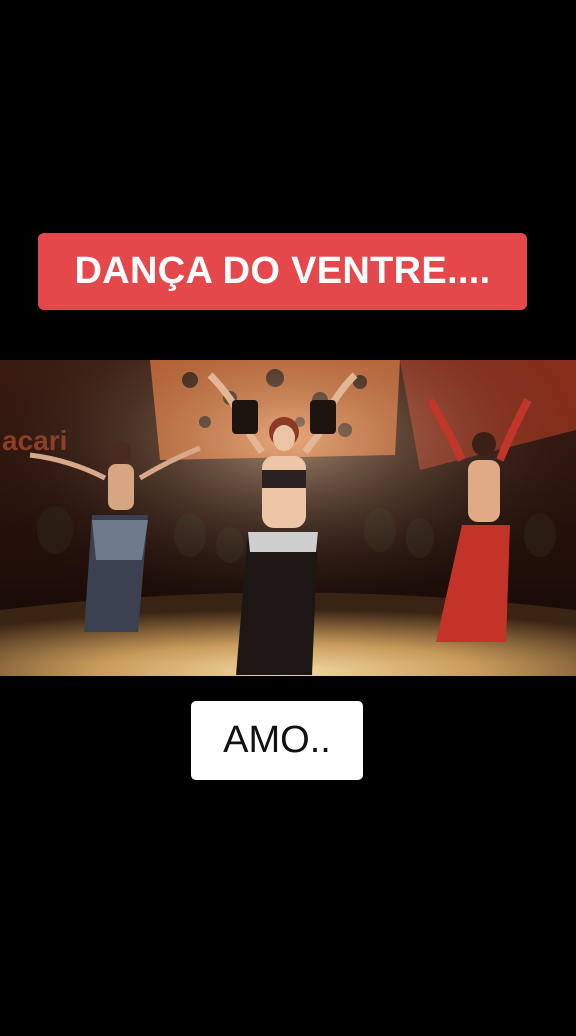 The image size is (576, 1036). I want to click on subtitle-caption: AMO.., so click(277, 740).